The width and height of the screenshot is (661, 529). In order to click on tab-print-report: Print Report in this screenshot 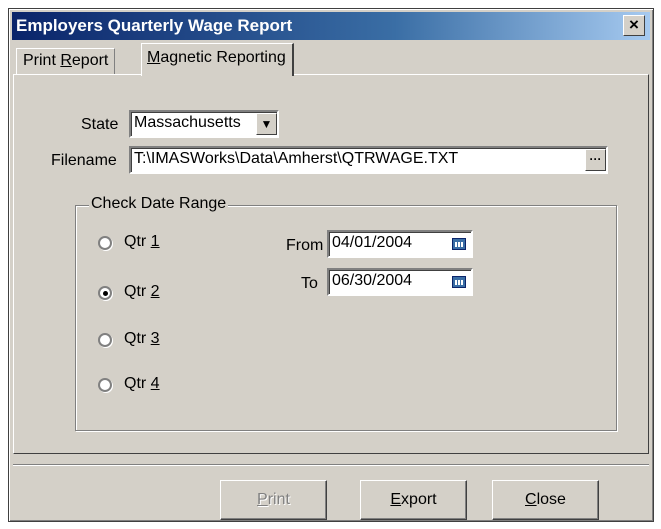, I will do `click(66, 61)`.